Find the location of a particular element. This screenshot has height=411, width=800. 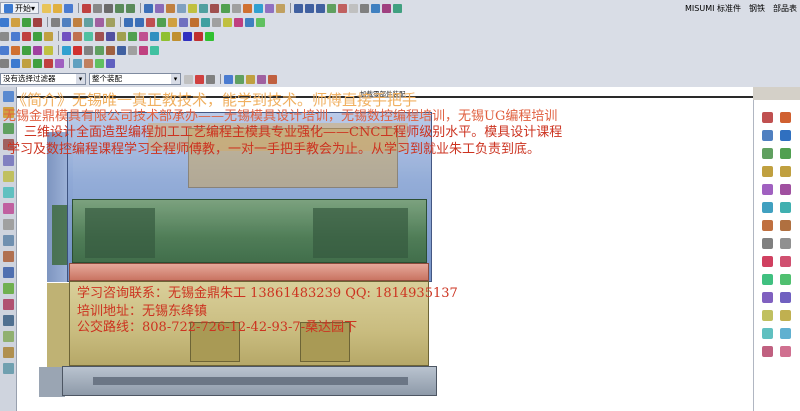

pick-edge-icon is located at coordinates (239, 79).